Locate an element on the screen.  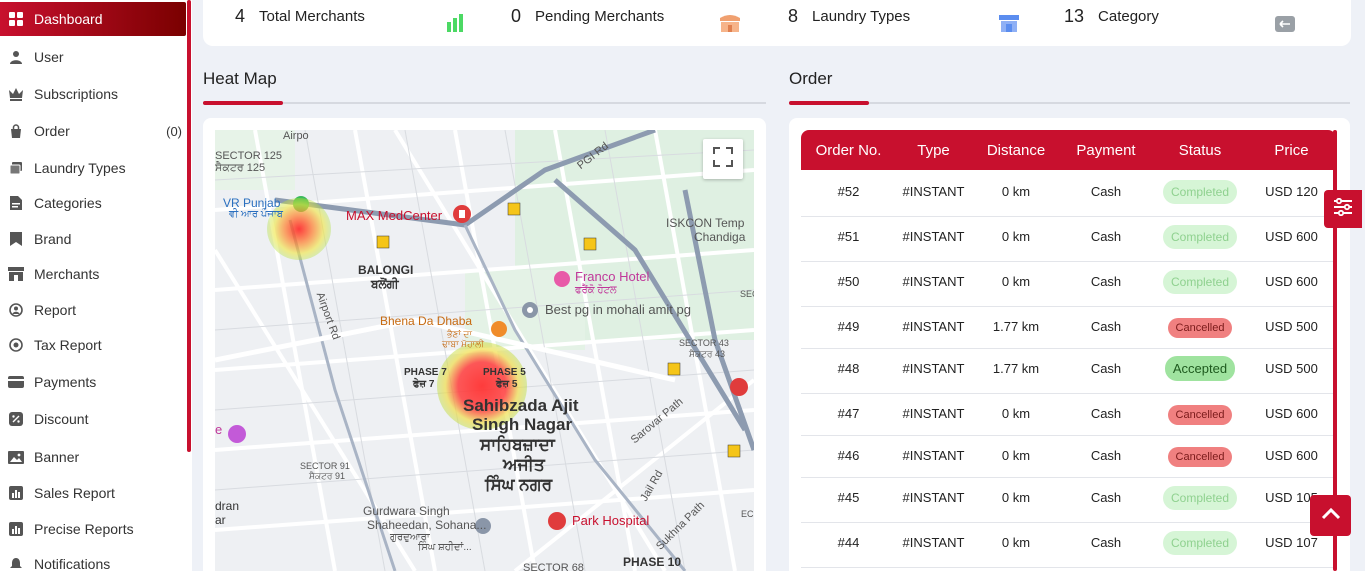
table-row: #49 #INSTANT 1.77 km Cash Cancelled USD 500 is located at coordinates (1068, 328).